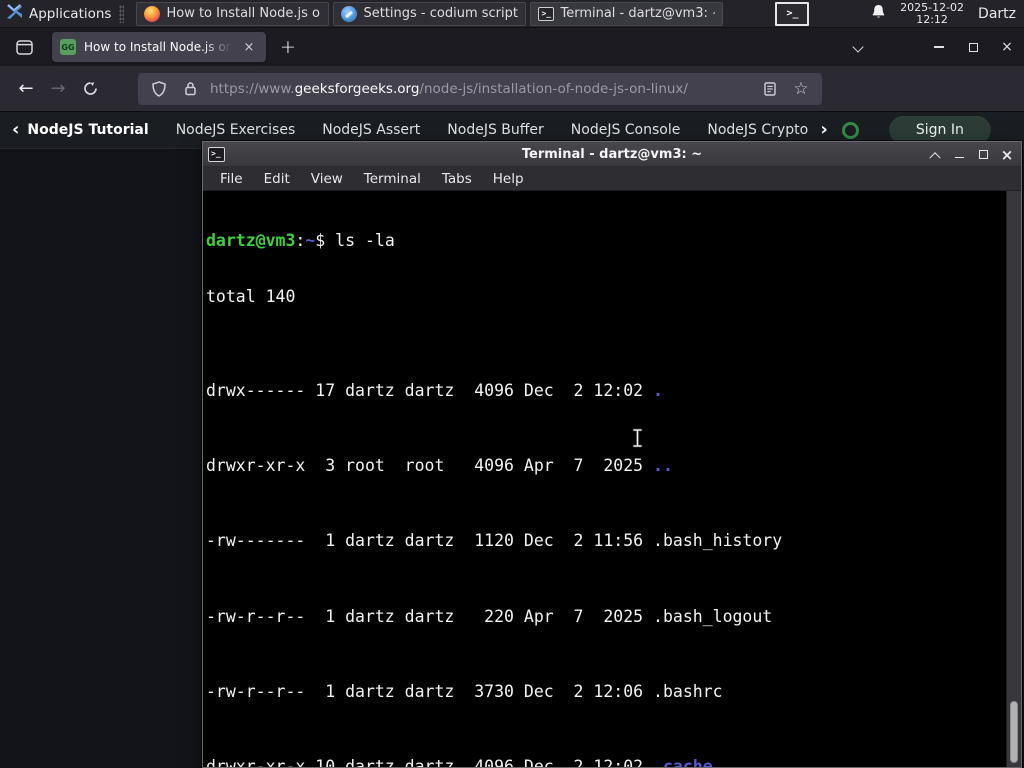 The width and height of the screenshot is (1024, 768). What do you see at coordinates (939, 47) in the screenshot?
I see `window-minimize-button` at bounding box center [939, 47].